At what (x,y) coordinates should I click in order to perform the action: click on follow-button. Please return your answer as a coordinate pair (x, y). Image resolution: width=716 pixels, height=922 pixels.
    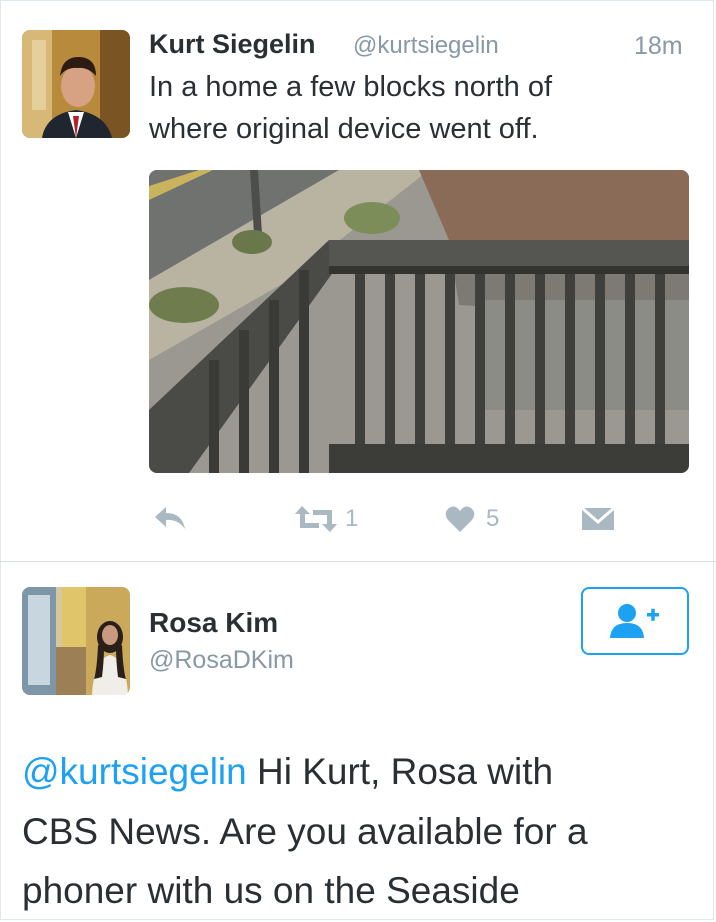
    Looking at the image, I should click on (635, 621).